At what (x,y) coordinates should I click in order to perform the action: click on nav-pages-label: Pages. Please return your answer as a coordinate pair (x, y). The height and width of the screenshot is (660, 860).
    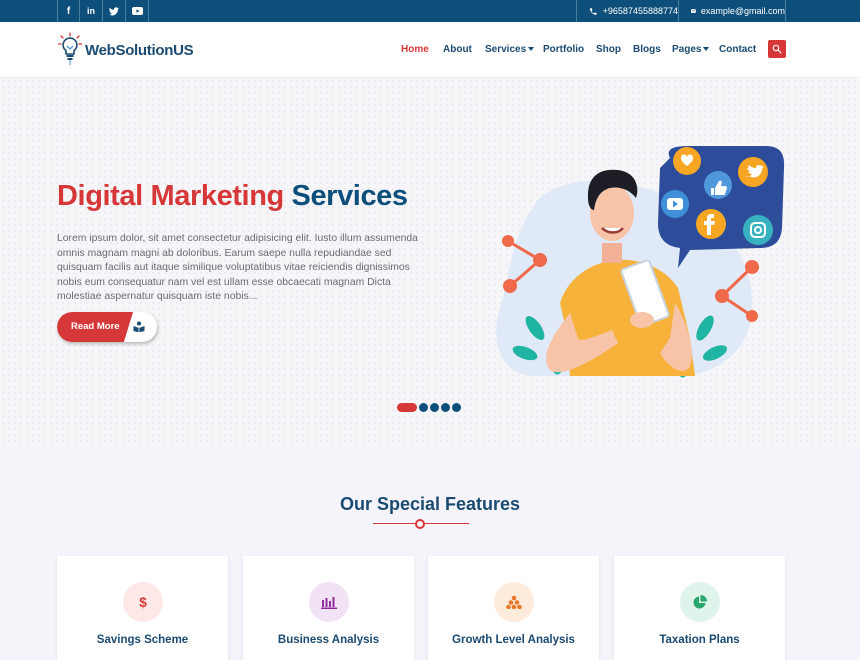
    Looking at the image, I should click on (687, 49).